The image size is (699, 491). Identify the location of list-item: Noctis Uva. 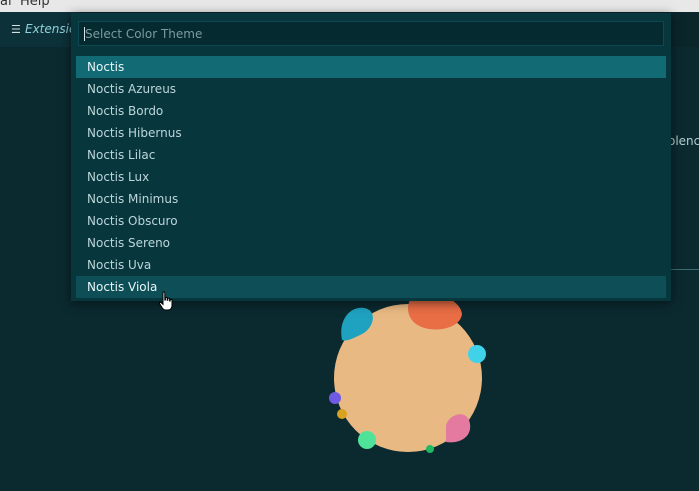
(371, 265).